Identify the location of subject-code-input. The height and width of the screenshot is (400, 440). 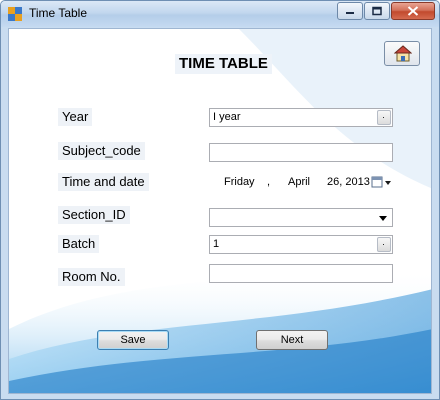
(301, 152).